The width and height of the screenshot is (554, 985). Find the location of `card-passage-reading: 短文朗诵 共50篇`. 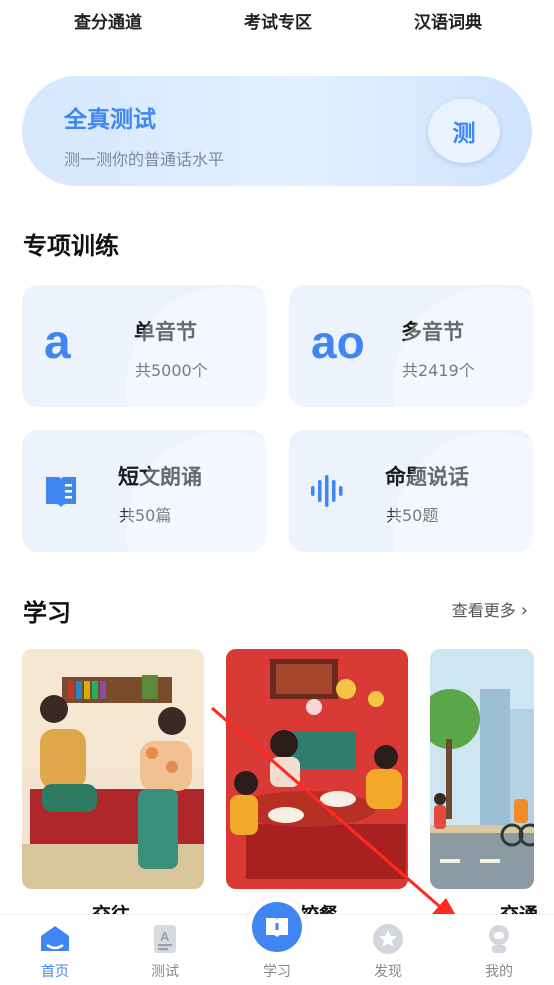

card-passage-reading: 短文朗诵 共50篇 is located at coordinates (144, 491).